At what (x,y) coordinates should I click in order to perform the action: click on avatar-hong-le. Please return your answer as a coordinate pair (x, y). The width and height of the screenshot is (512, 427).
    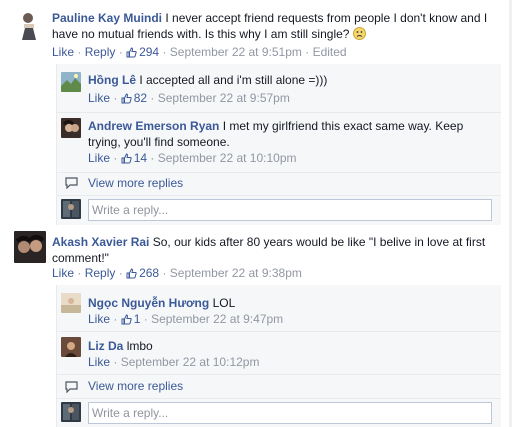
    Looking at the image, I should click on (71, 82).